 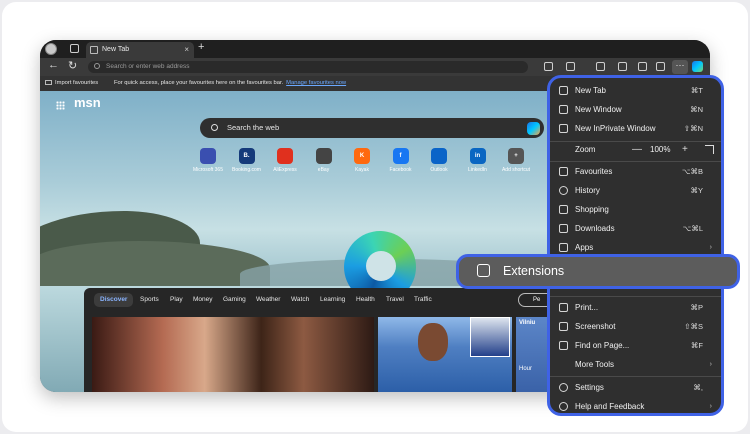 What do you see at coordinates (693, 326) in the screenshot?
I see `menu-shortcut: ⇧⌘S` at bounding box center [693, 326].